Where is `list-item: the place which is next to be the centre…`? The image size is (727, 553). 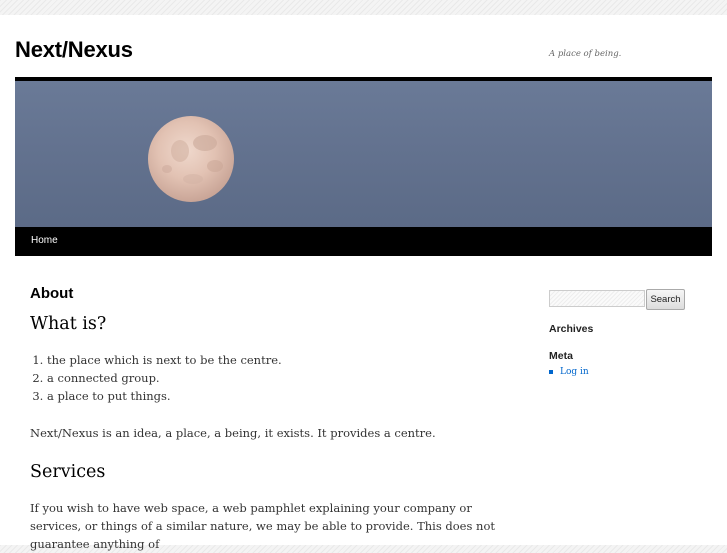
list-item: the place which is next to be the centre… is located at coordinates (273, 360).